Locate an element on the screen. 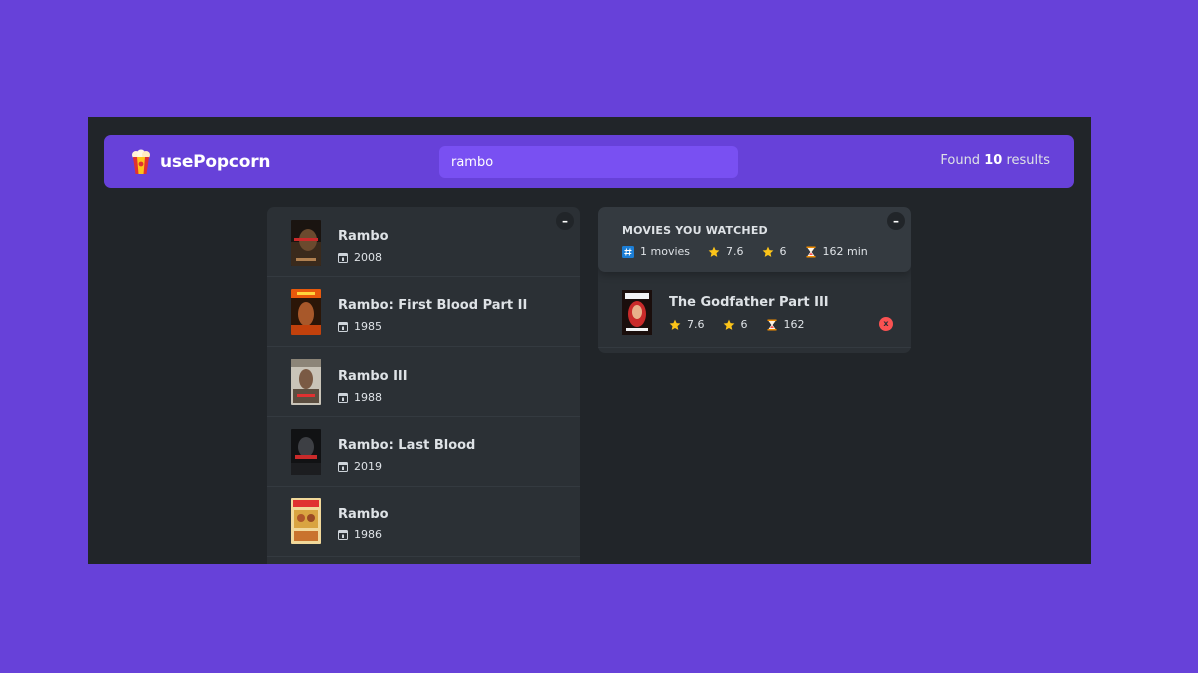 Image resolution: width=1198 pixels, height=673 pixels. rambo-1986-poster is located at coordinates (306, 521).